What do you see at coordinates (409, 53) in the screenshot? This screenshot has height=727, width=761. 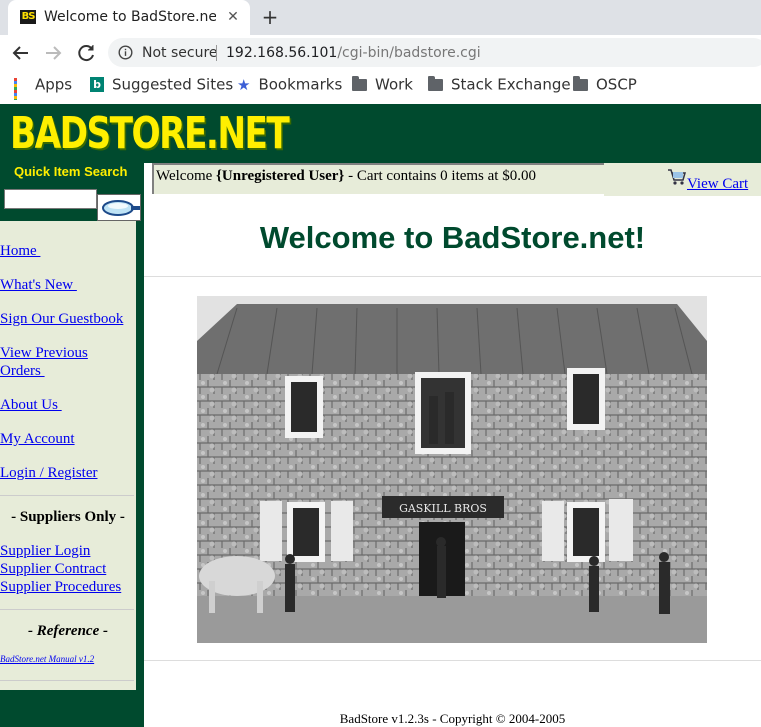 I see `url-path: /cgi-bin/badstore.cgi` at bounding box center [409, 53].